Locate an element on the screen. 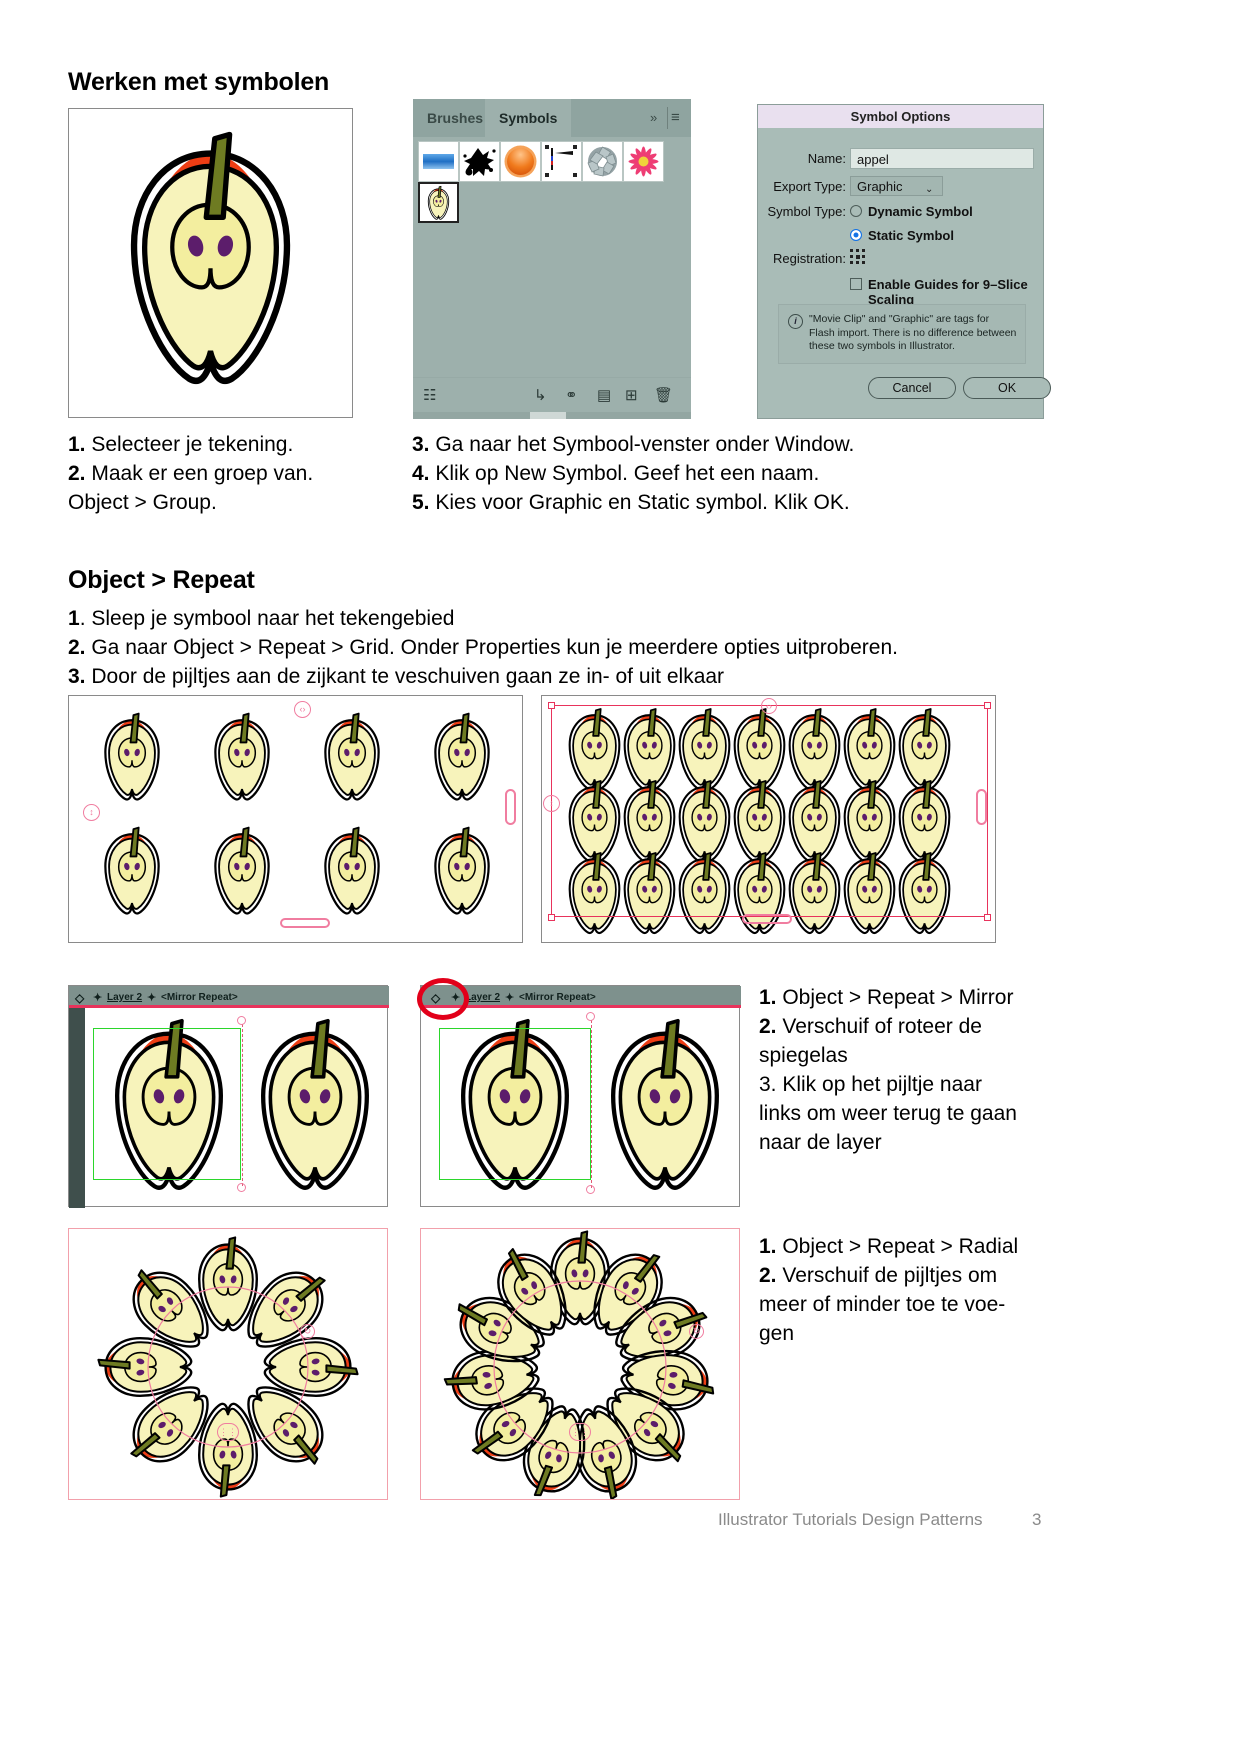 This screenshot has width=1240, height=1754. symbol-cell-ink-splat is located at coordinates (479, 161).